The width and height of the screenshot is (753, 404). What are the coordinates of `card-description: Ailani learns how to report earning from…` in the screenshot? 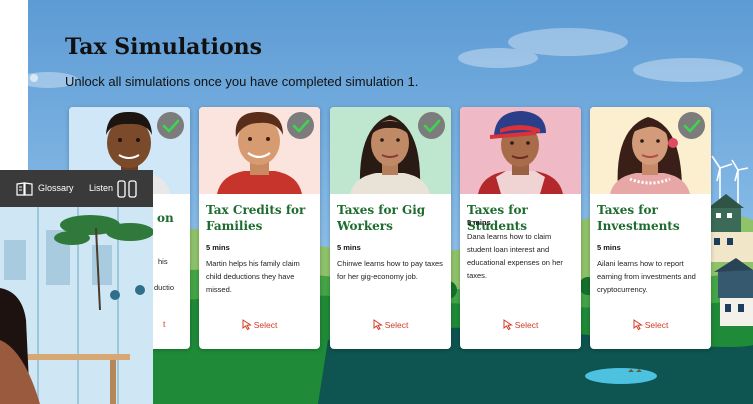 It's located at (646, 276).